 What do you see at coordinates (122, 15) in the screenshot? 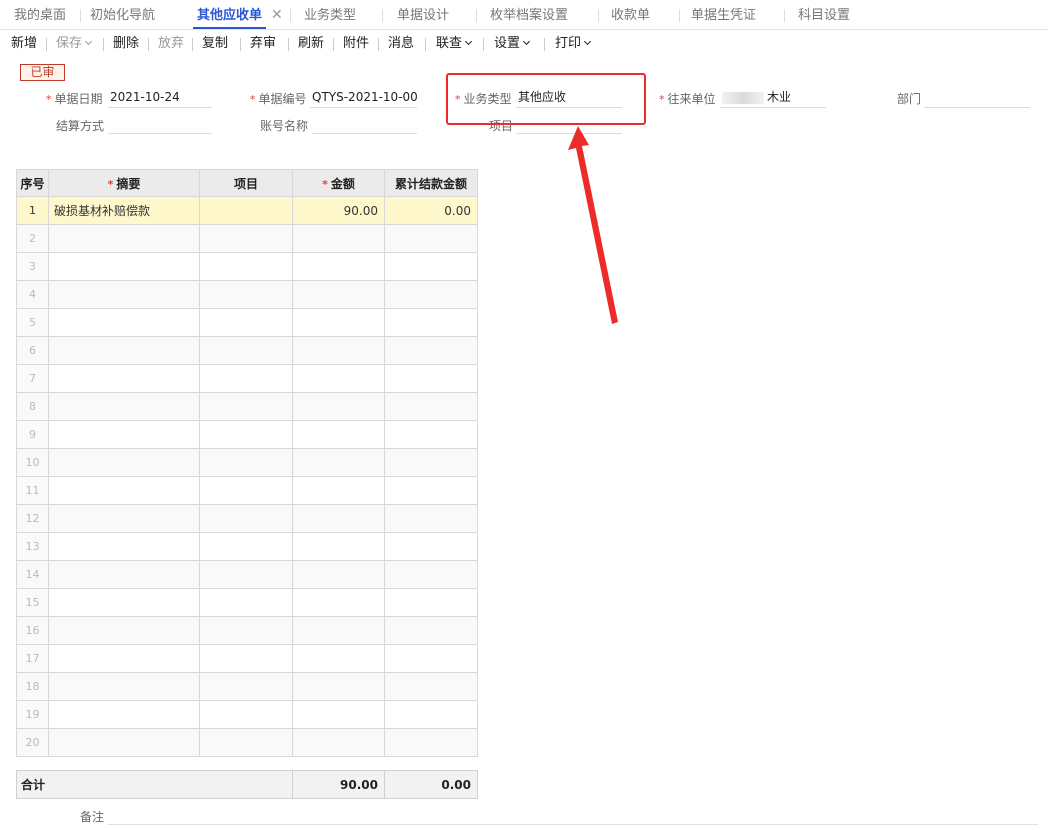
I see `tab-init-nav: 初始化导航` at bounding box center [122, 15].